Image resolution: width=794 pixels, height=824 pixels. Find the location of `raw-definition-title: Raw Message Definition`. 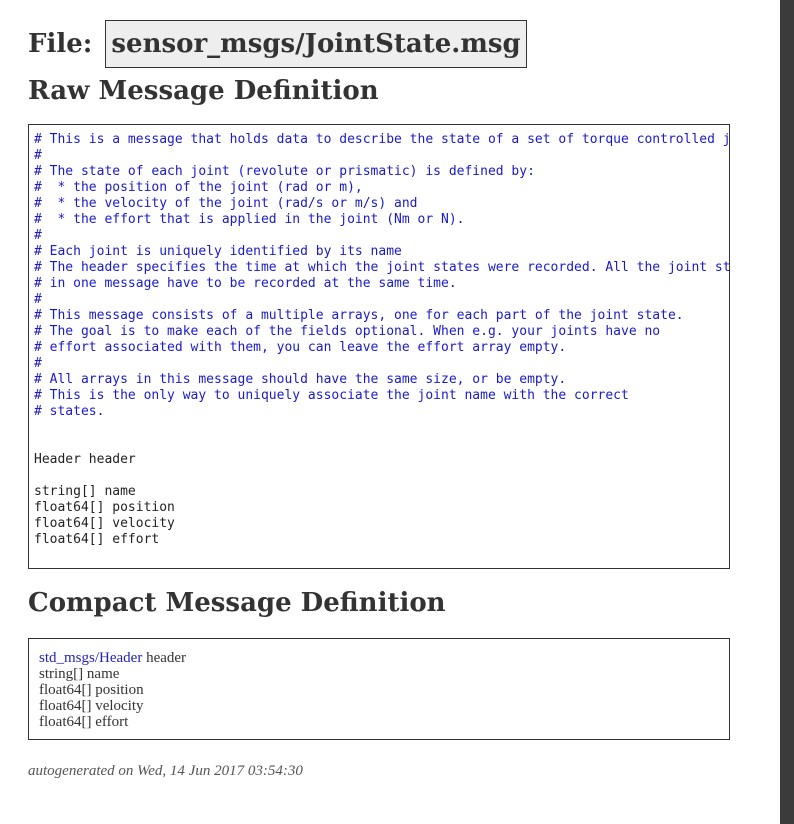

raw-definition-title: Raw Message Definition is located at coordinates (203, 91).